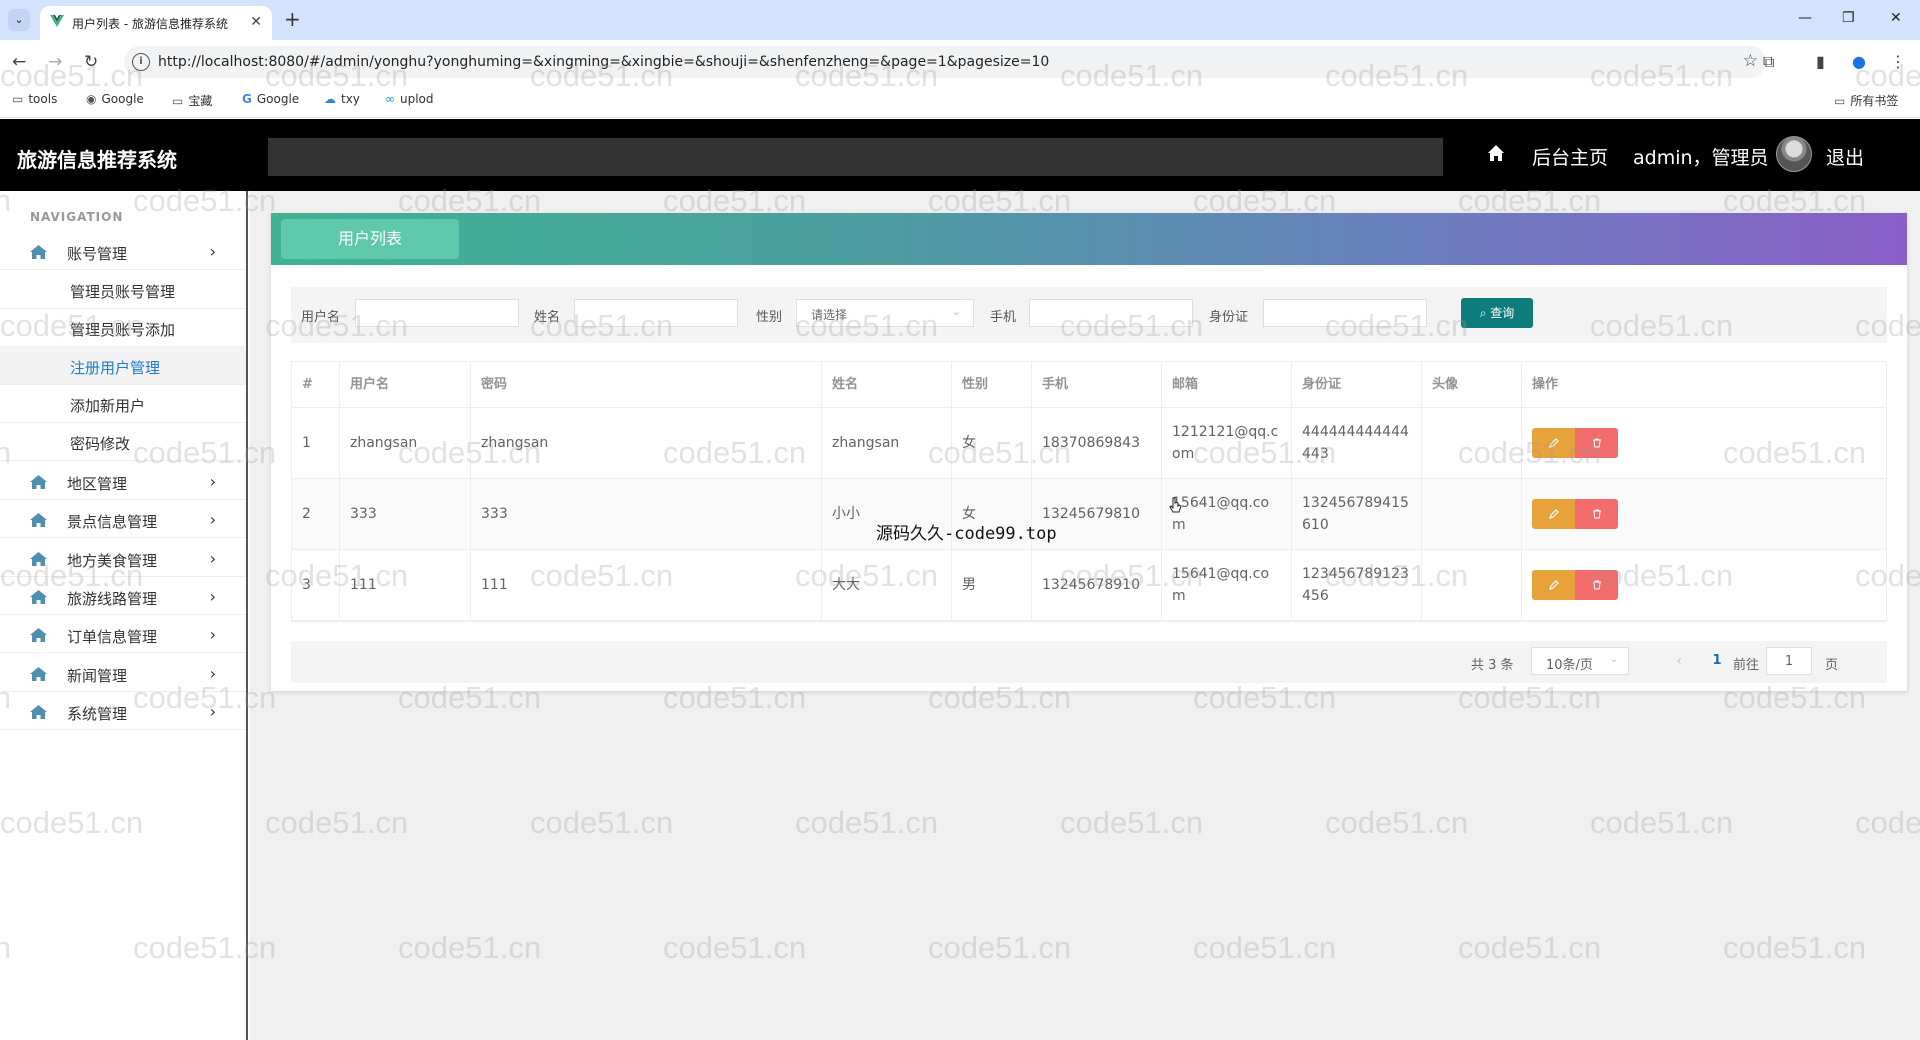  What do you see at coordinates (1472, 514) in the screenshot?
I see `row-avatar` at bounding box center [1472, 514].